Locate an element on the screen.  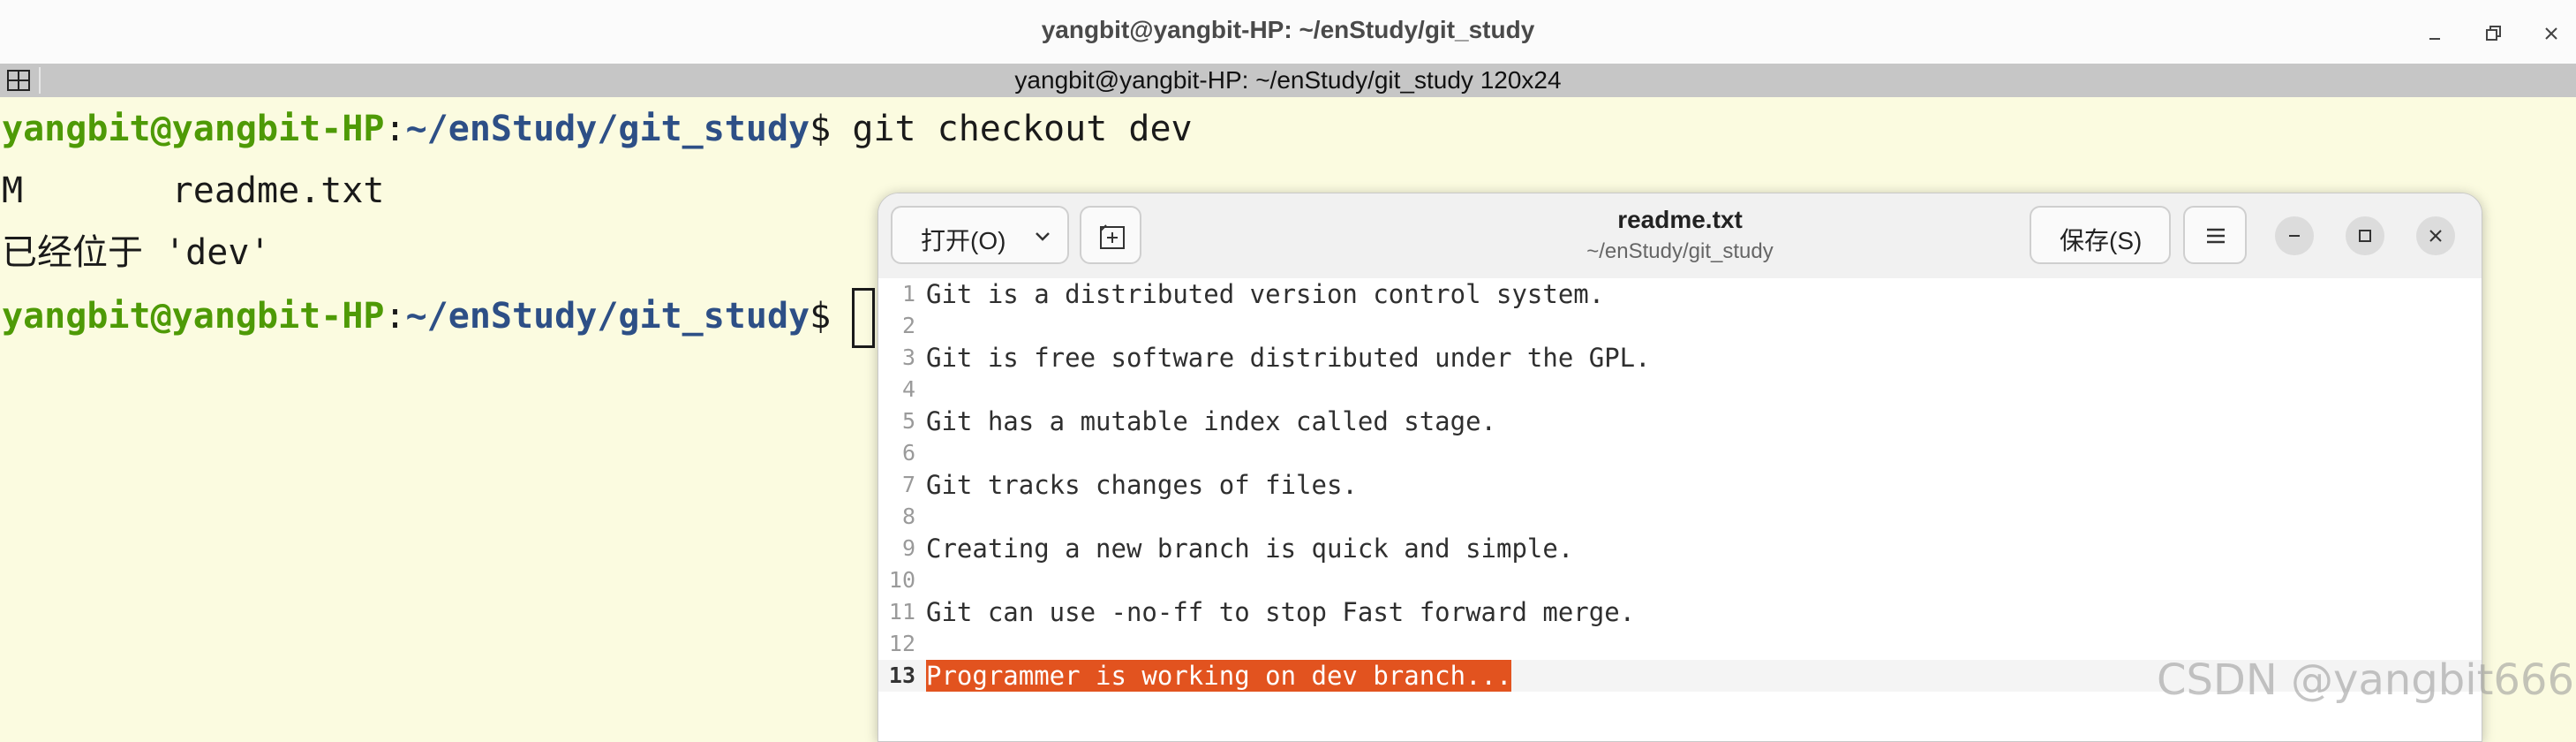
editor-line: 7 Git tracks changes of files. is located at coordinates (1680, 485).